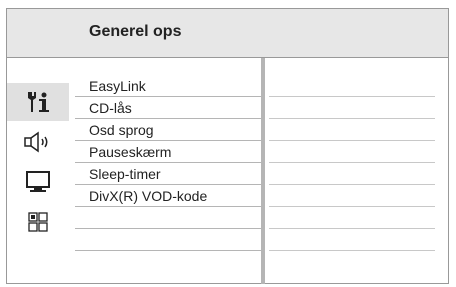 This screenshot has width=456, height=287. I want to click on sidebar-item-preferences, so click(38, 222).